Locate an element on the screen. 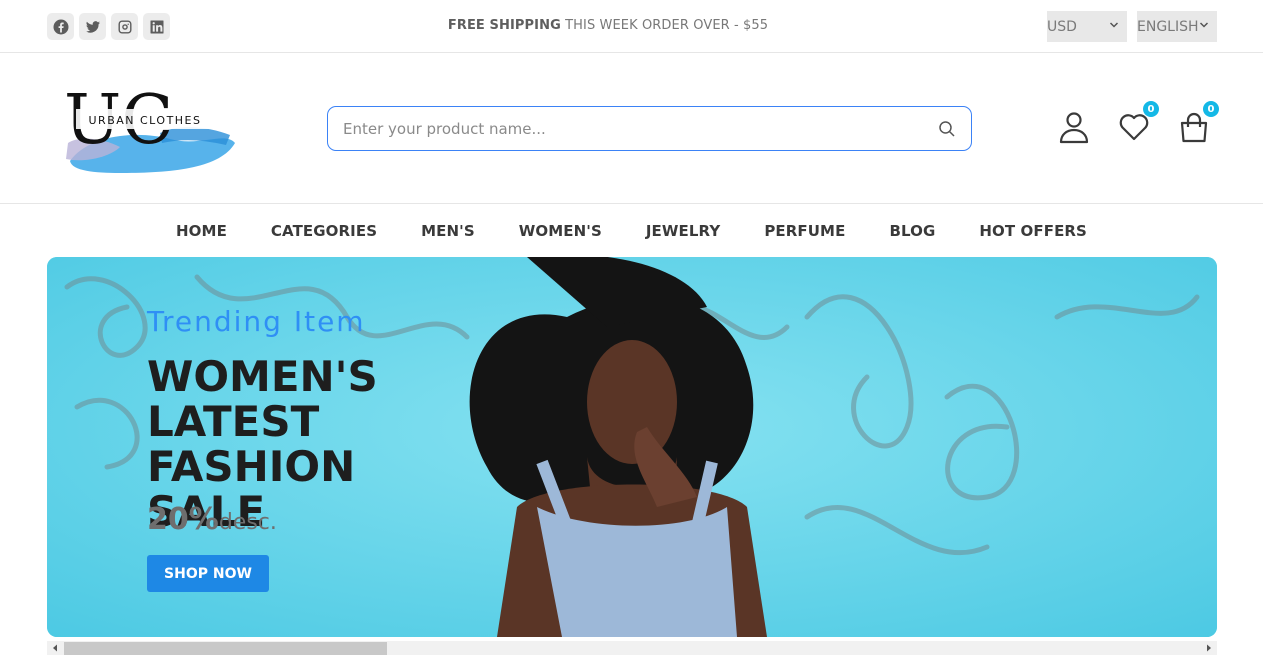 The height and width of the screenshot is (655, 1263). language-select: ENGLISH is located at coordinates (1177, 26).